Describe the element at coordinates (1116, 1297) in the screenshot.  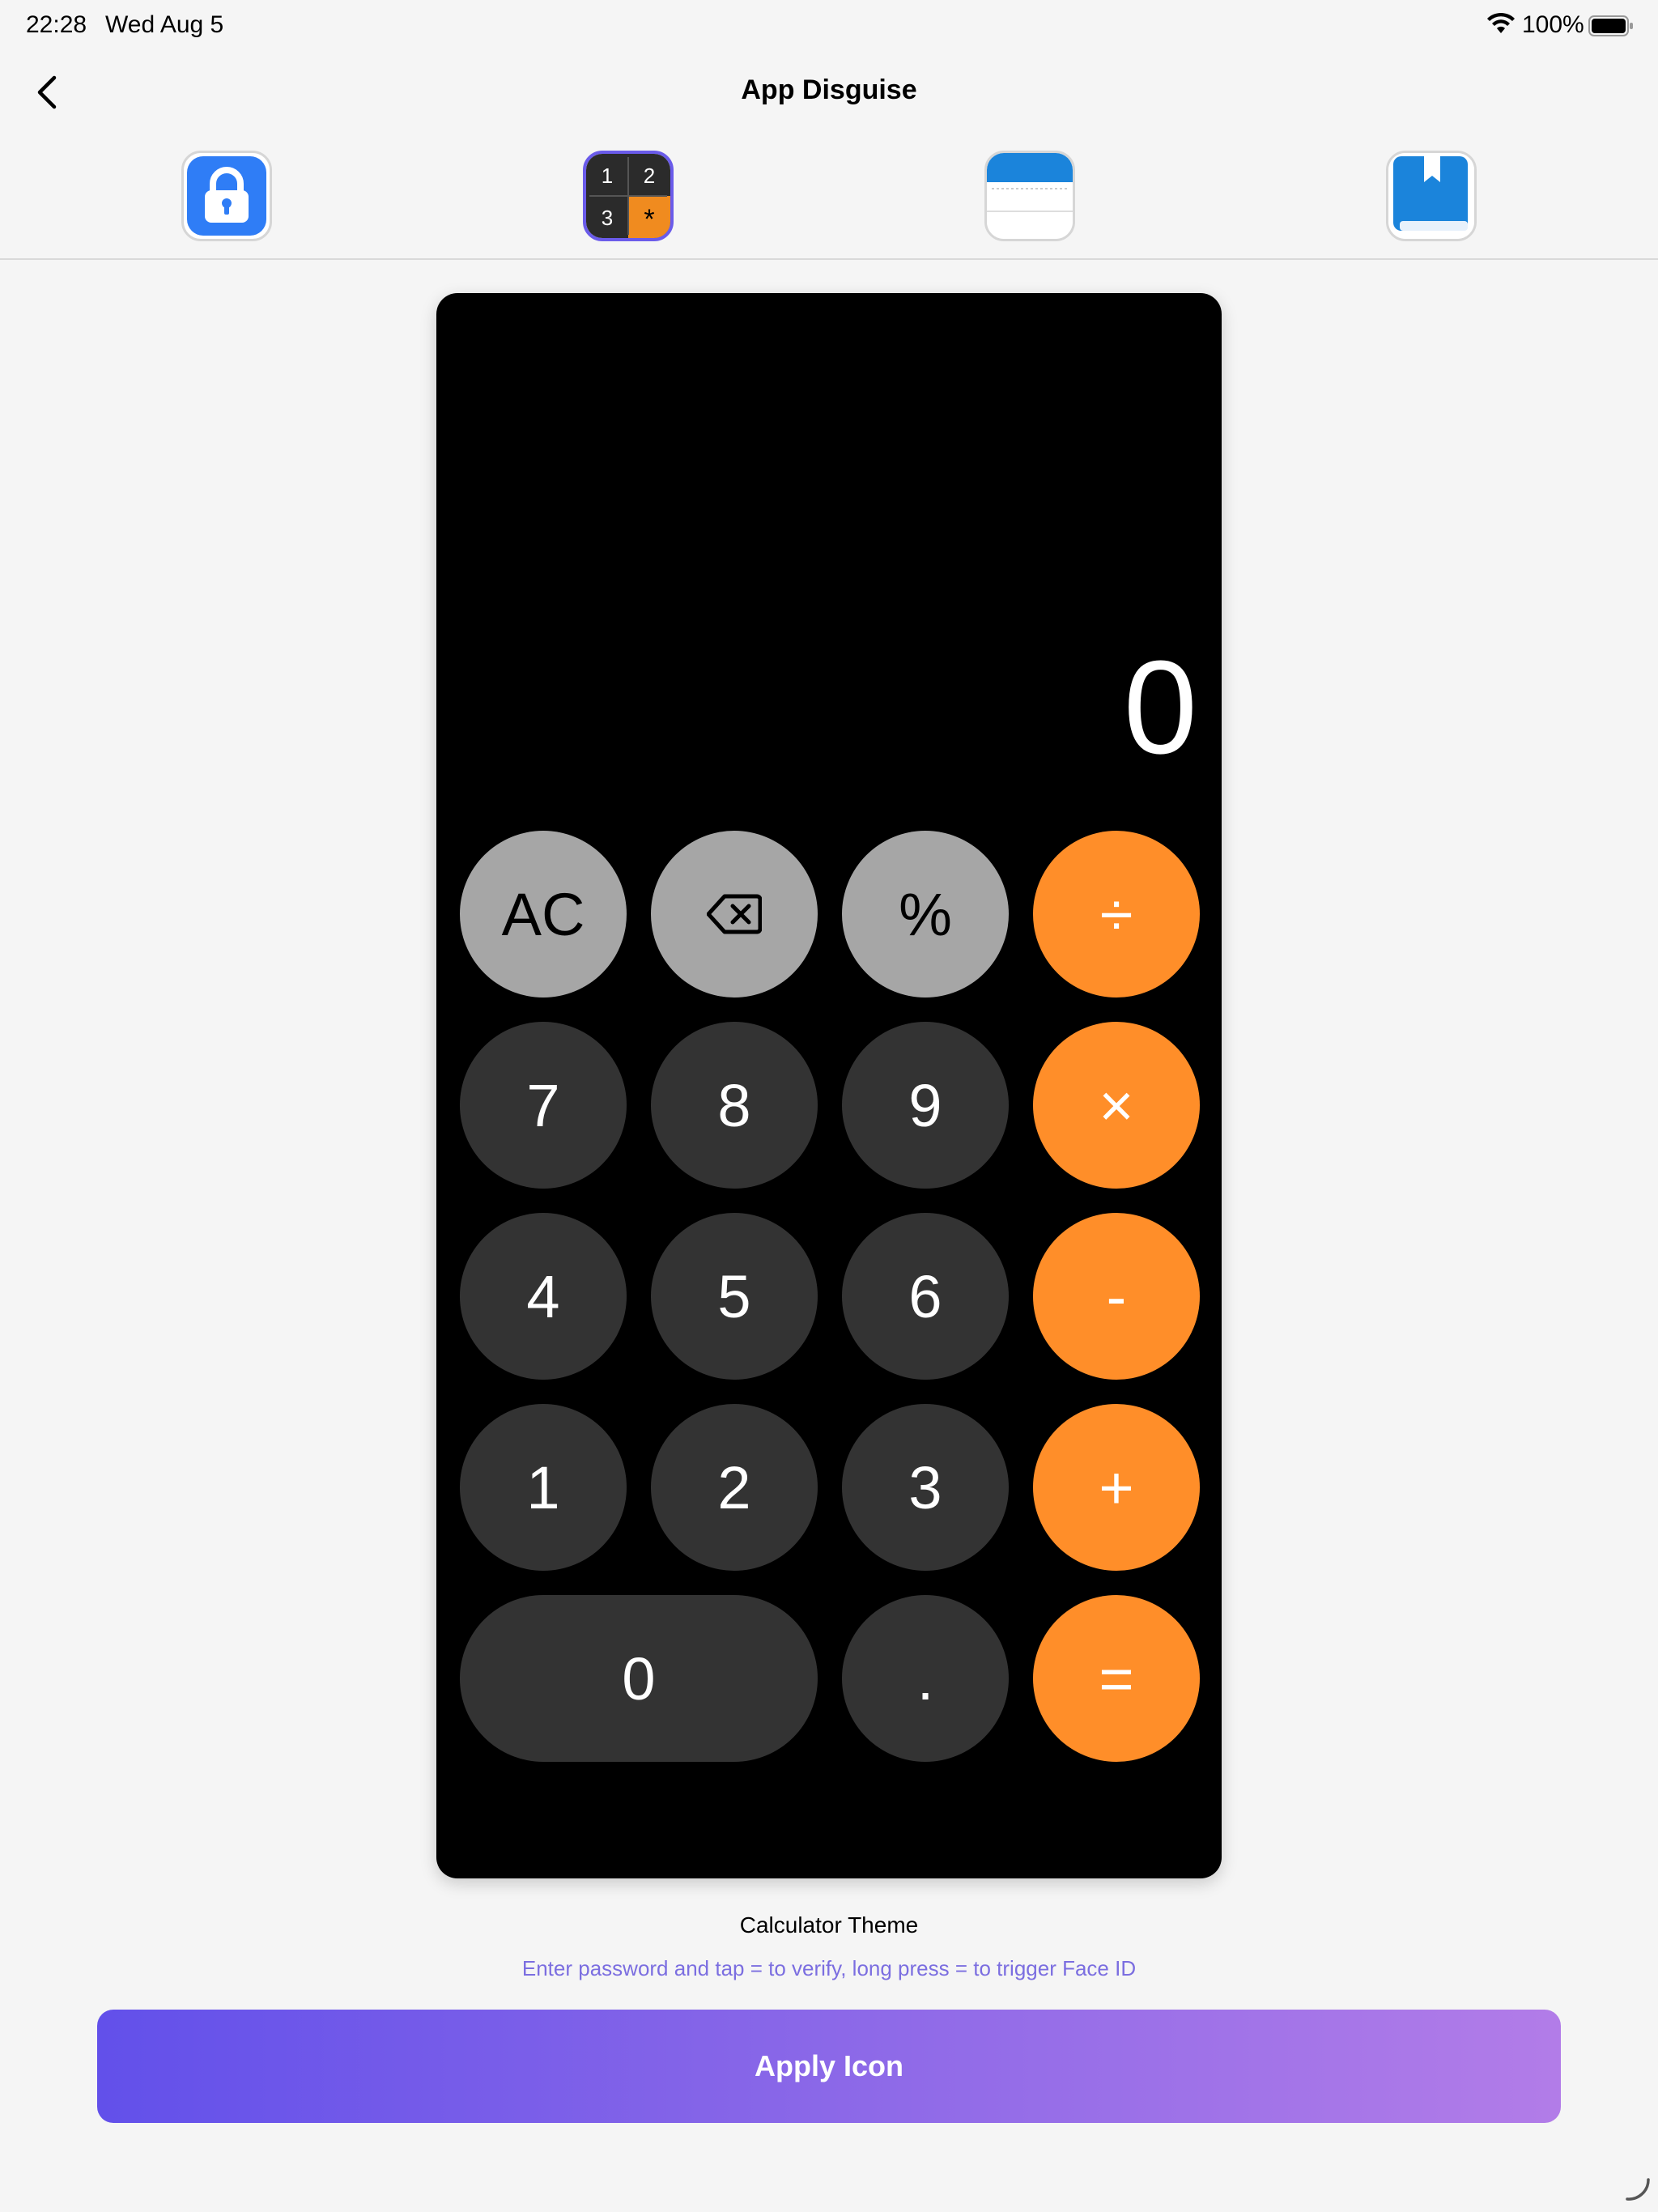
I see `calc-button-minus: -` at that location.